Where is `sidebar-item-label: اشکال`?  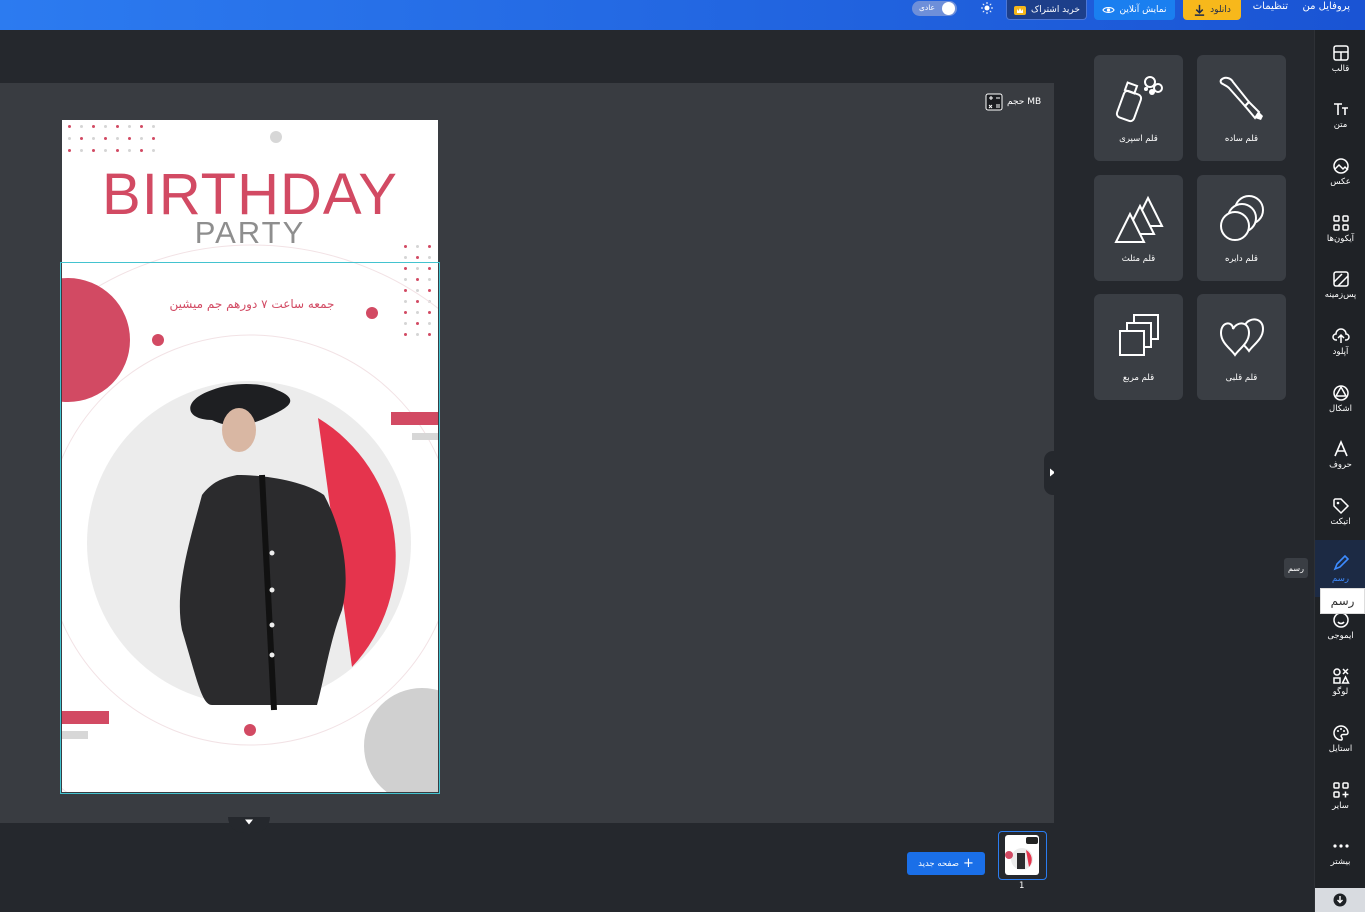 sidebar-item-label: اشکال is located at coordinates (1340, 408).